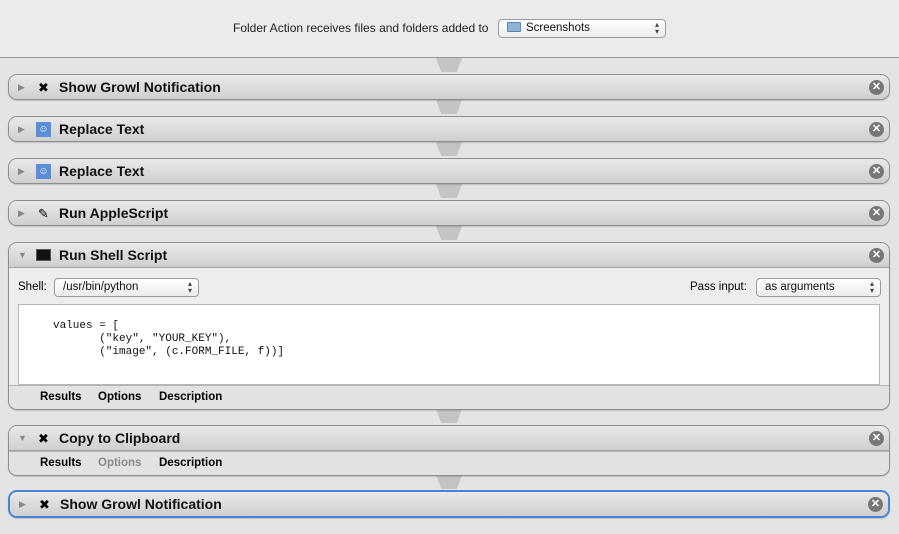 Image resolution: width=899 pixels, height=534 pixels. Describe the element at coordinates (449, 87) in the screenshot. I see `action-show-growl-notification: ▶ ✖ Show Growl Notification ✕` at that location.